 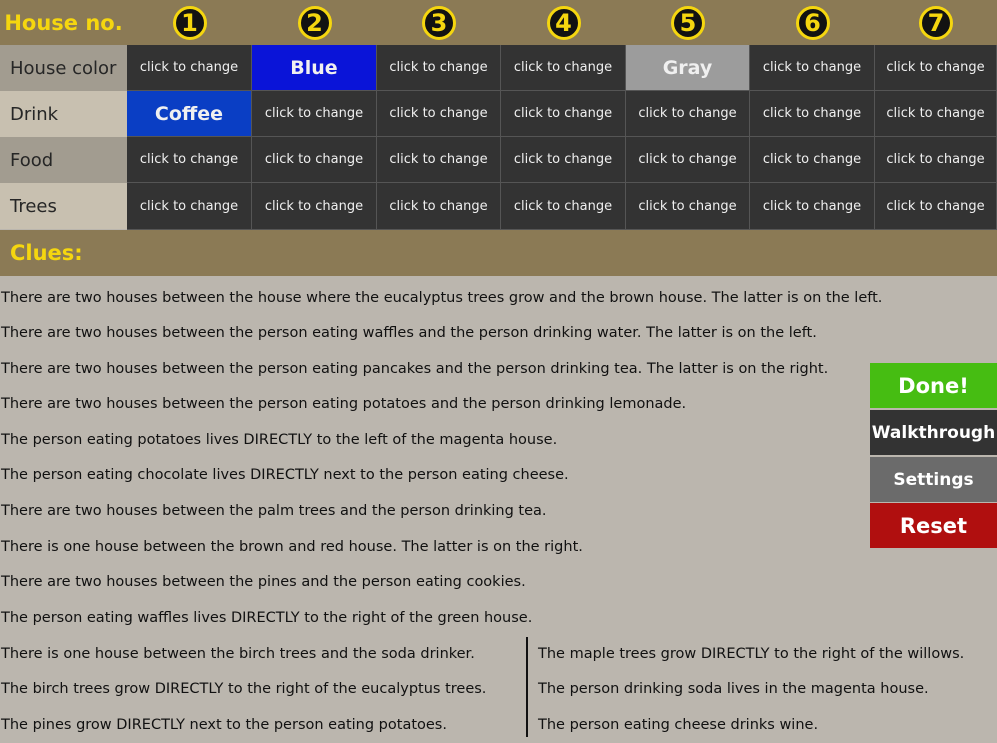 What do you see at coordinates (314, 68) in the screenshot?
I see `cell-house-color-house-2: Blue` at bounding box center [314, 68].